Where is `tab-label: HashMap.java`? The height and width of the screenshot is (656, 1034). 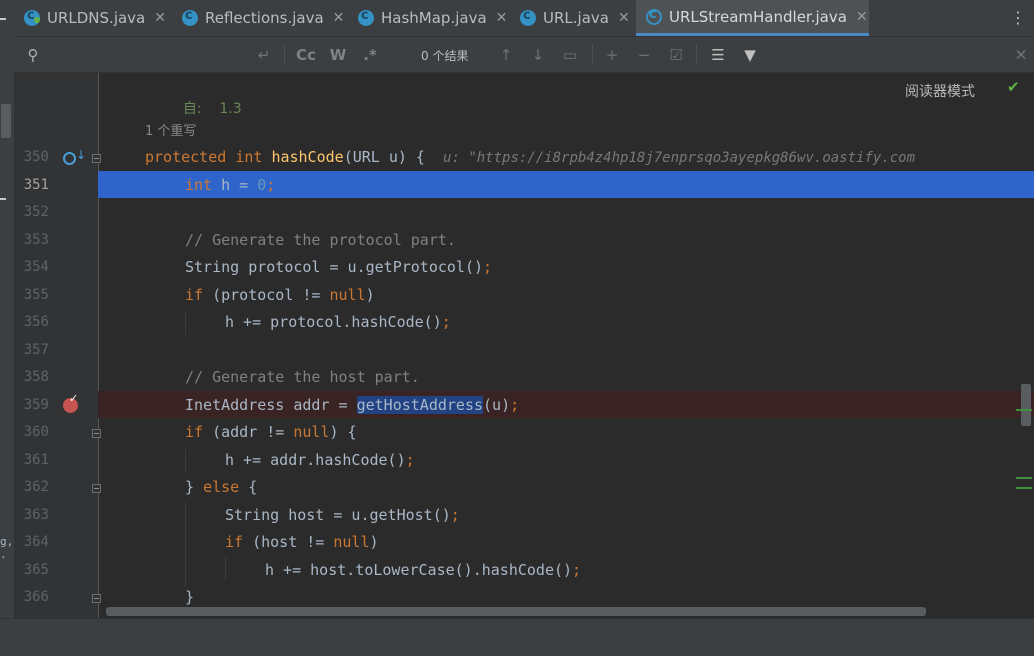 tab-label: HashMap.java is located at coordinates (434, 18).